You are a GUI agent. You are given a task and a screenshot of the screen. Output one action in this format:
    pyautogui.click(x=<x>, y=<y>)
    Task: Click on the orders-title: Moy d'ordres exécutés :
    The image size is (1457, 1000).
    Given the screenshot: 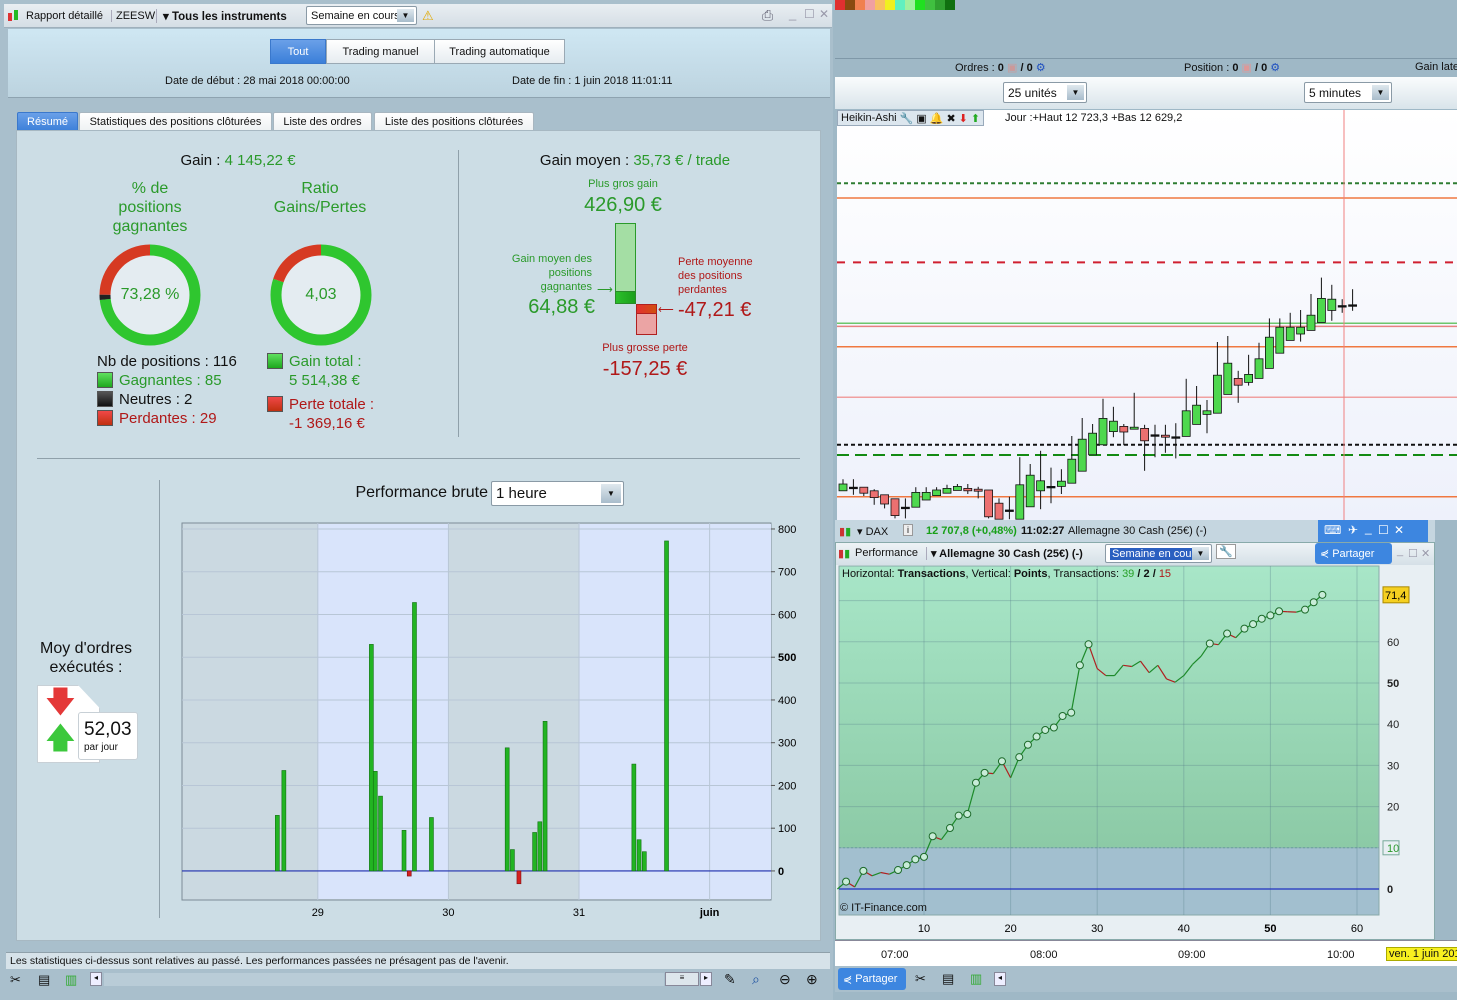 What is the action you would take?
    pyautogui.click(x=86, y=658)
    